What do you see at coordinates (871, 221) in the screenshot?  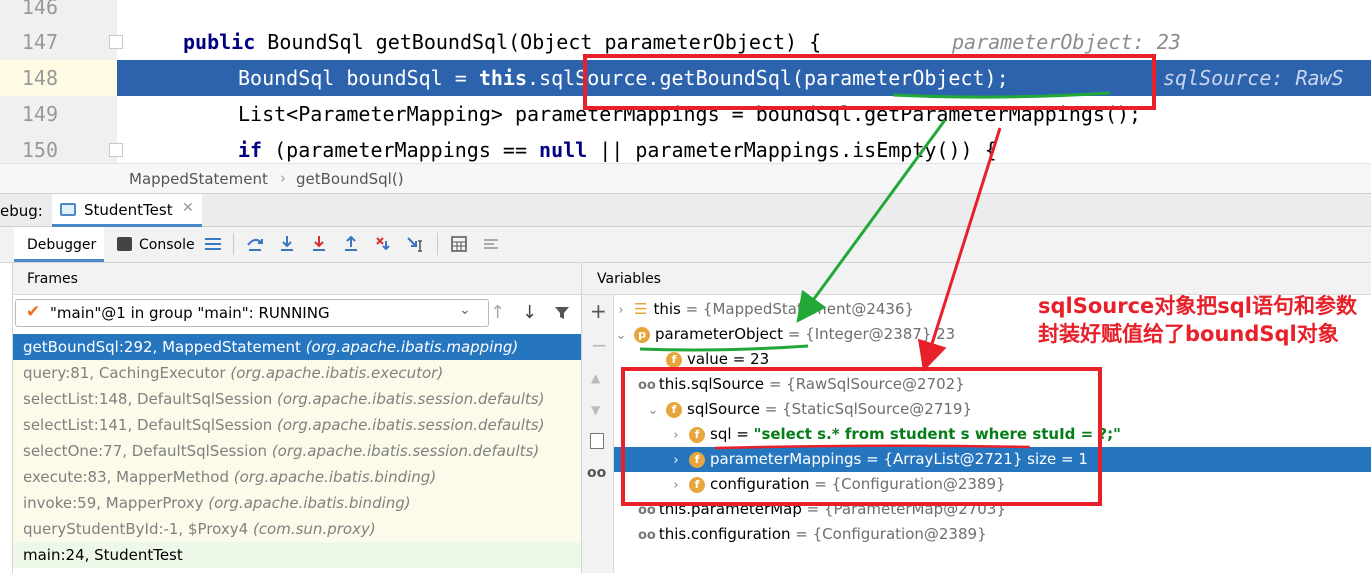 I see `green-arrow` at bounding box center [871, 221].